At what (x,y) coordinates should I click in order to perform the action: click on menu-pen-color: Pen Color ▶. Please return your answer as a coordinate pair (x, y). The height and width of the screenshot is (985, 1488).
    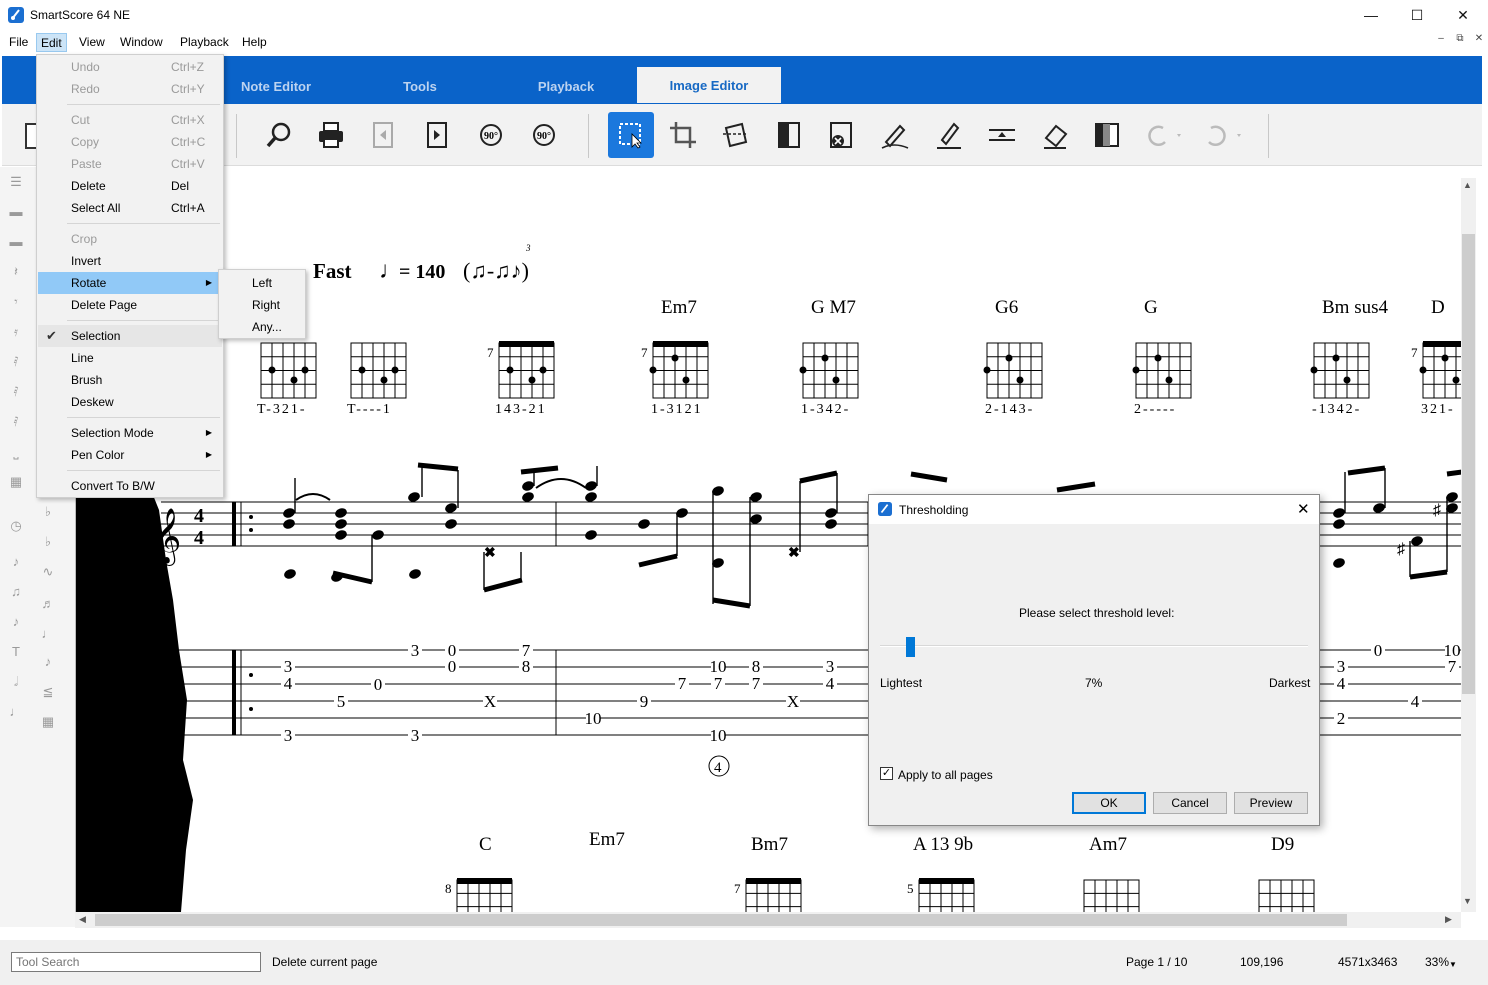
    Looking at the image, I should click on (130, 455).